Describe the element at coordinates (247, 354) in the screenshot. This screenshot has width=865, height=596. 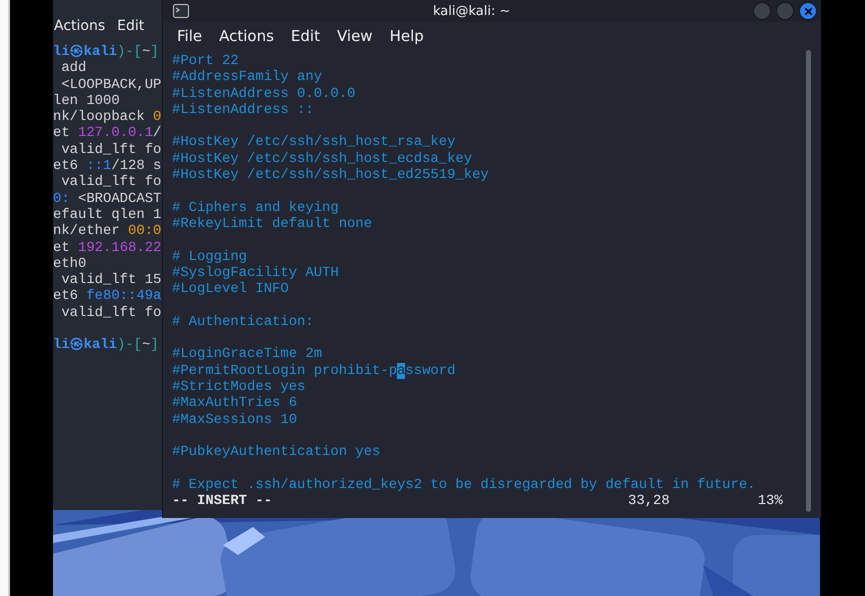
I see `code-line: #LoginGraceTime 2m` at that location.